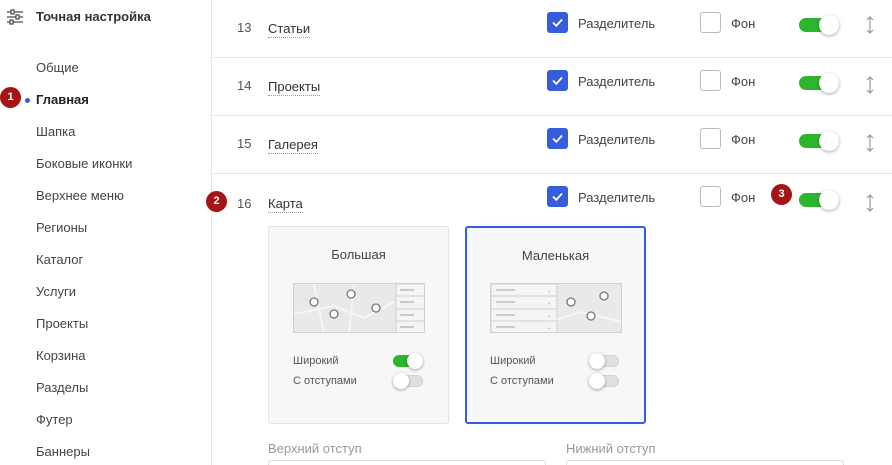  I want to click on sidebar-item-sections: Разделы, so click(105, 388).